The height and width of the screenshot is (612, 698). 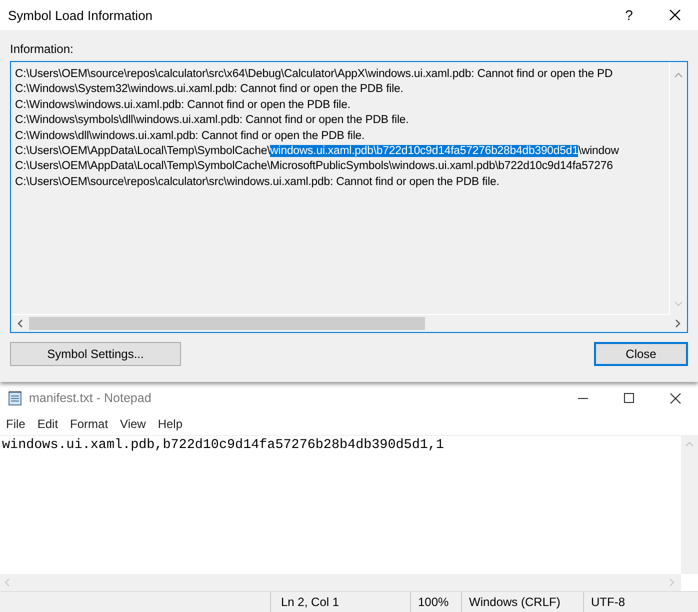 I want to click on log-line: \window, so click(x=598, y=151).